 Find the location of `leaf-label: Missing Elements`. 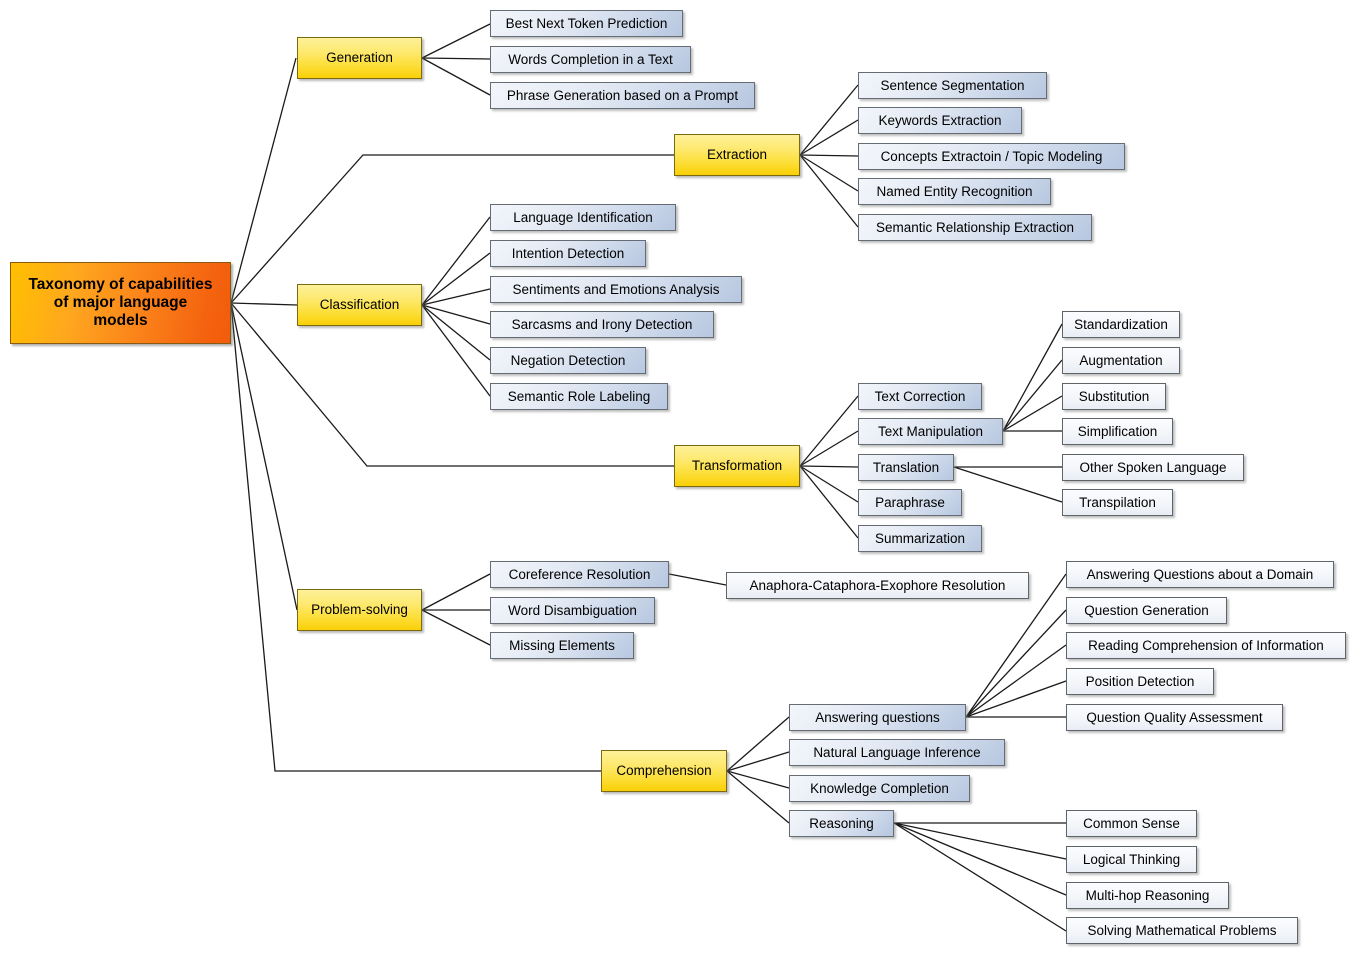

leaf-label: Missing Elements is located at coordinates (562, 645).